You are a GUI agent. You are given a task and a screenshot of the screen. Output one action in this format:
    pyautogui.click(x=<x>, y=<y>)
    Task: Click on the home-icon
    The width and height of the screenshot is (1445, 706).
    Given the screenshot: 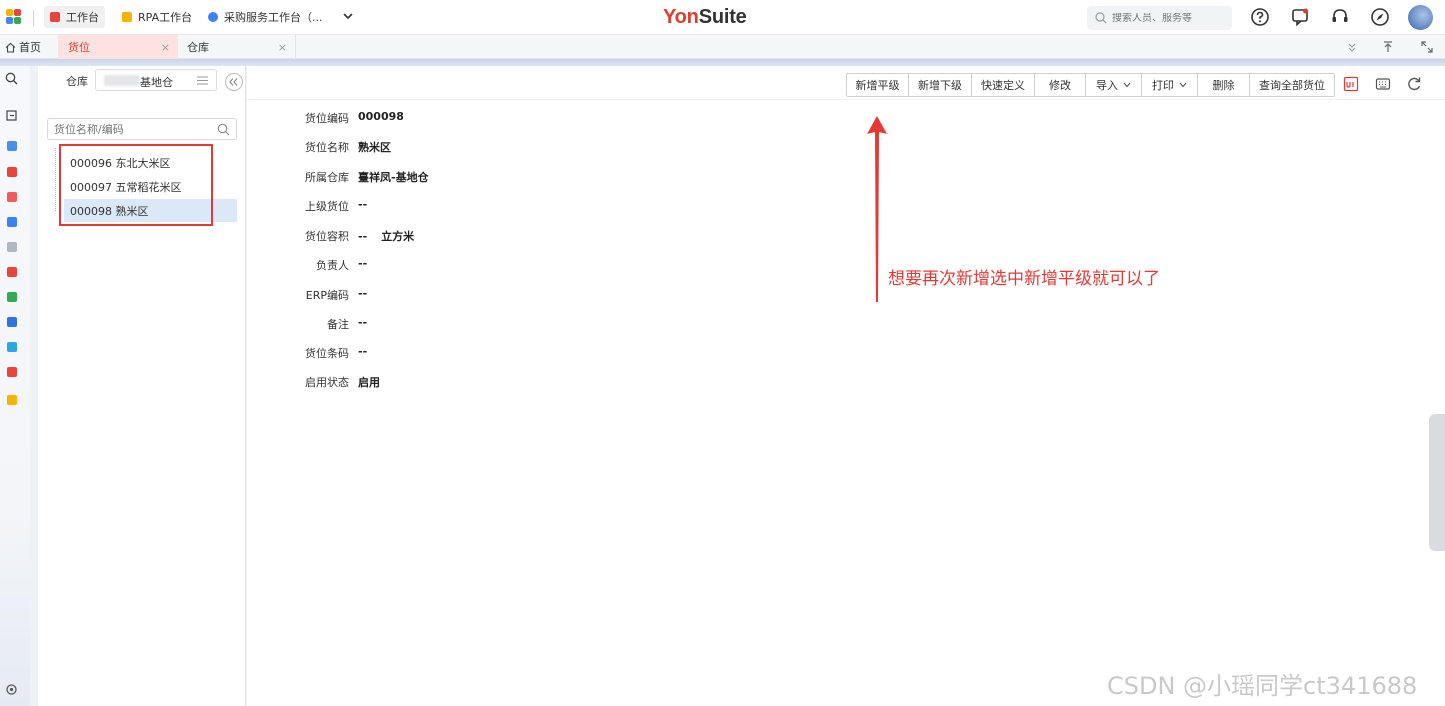 What is the action you would take?
    pyautogui.click(x=10, y=47)
    